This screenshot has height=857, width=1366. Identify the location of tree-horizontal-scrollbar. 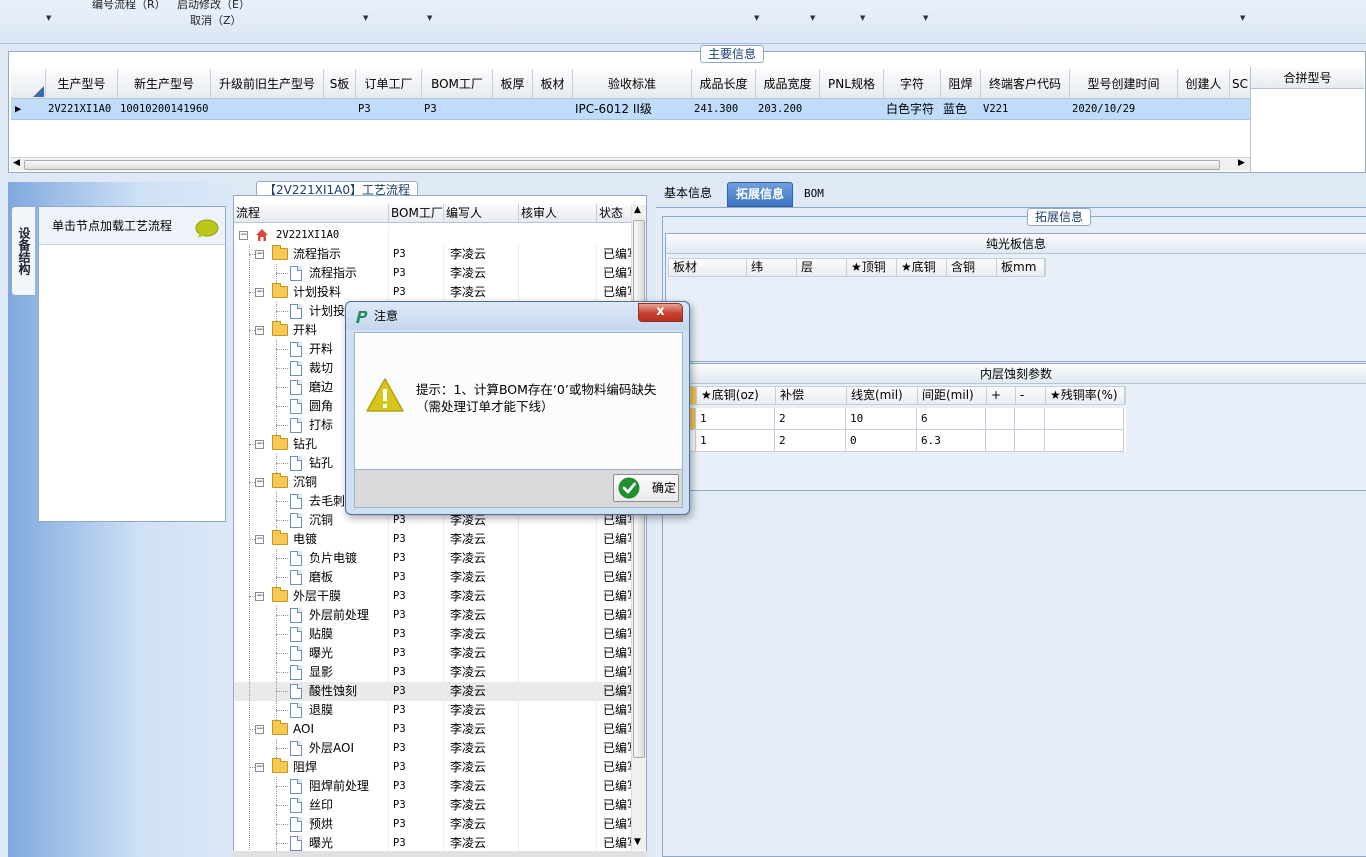
(440, 854).